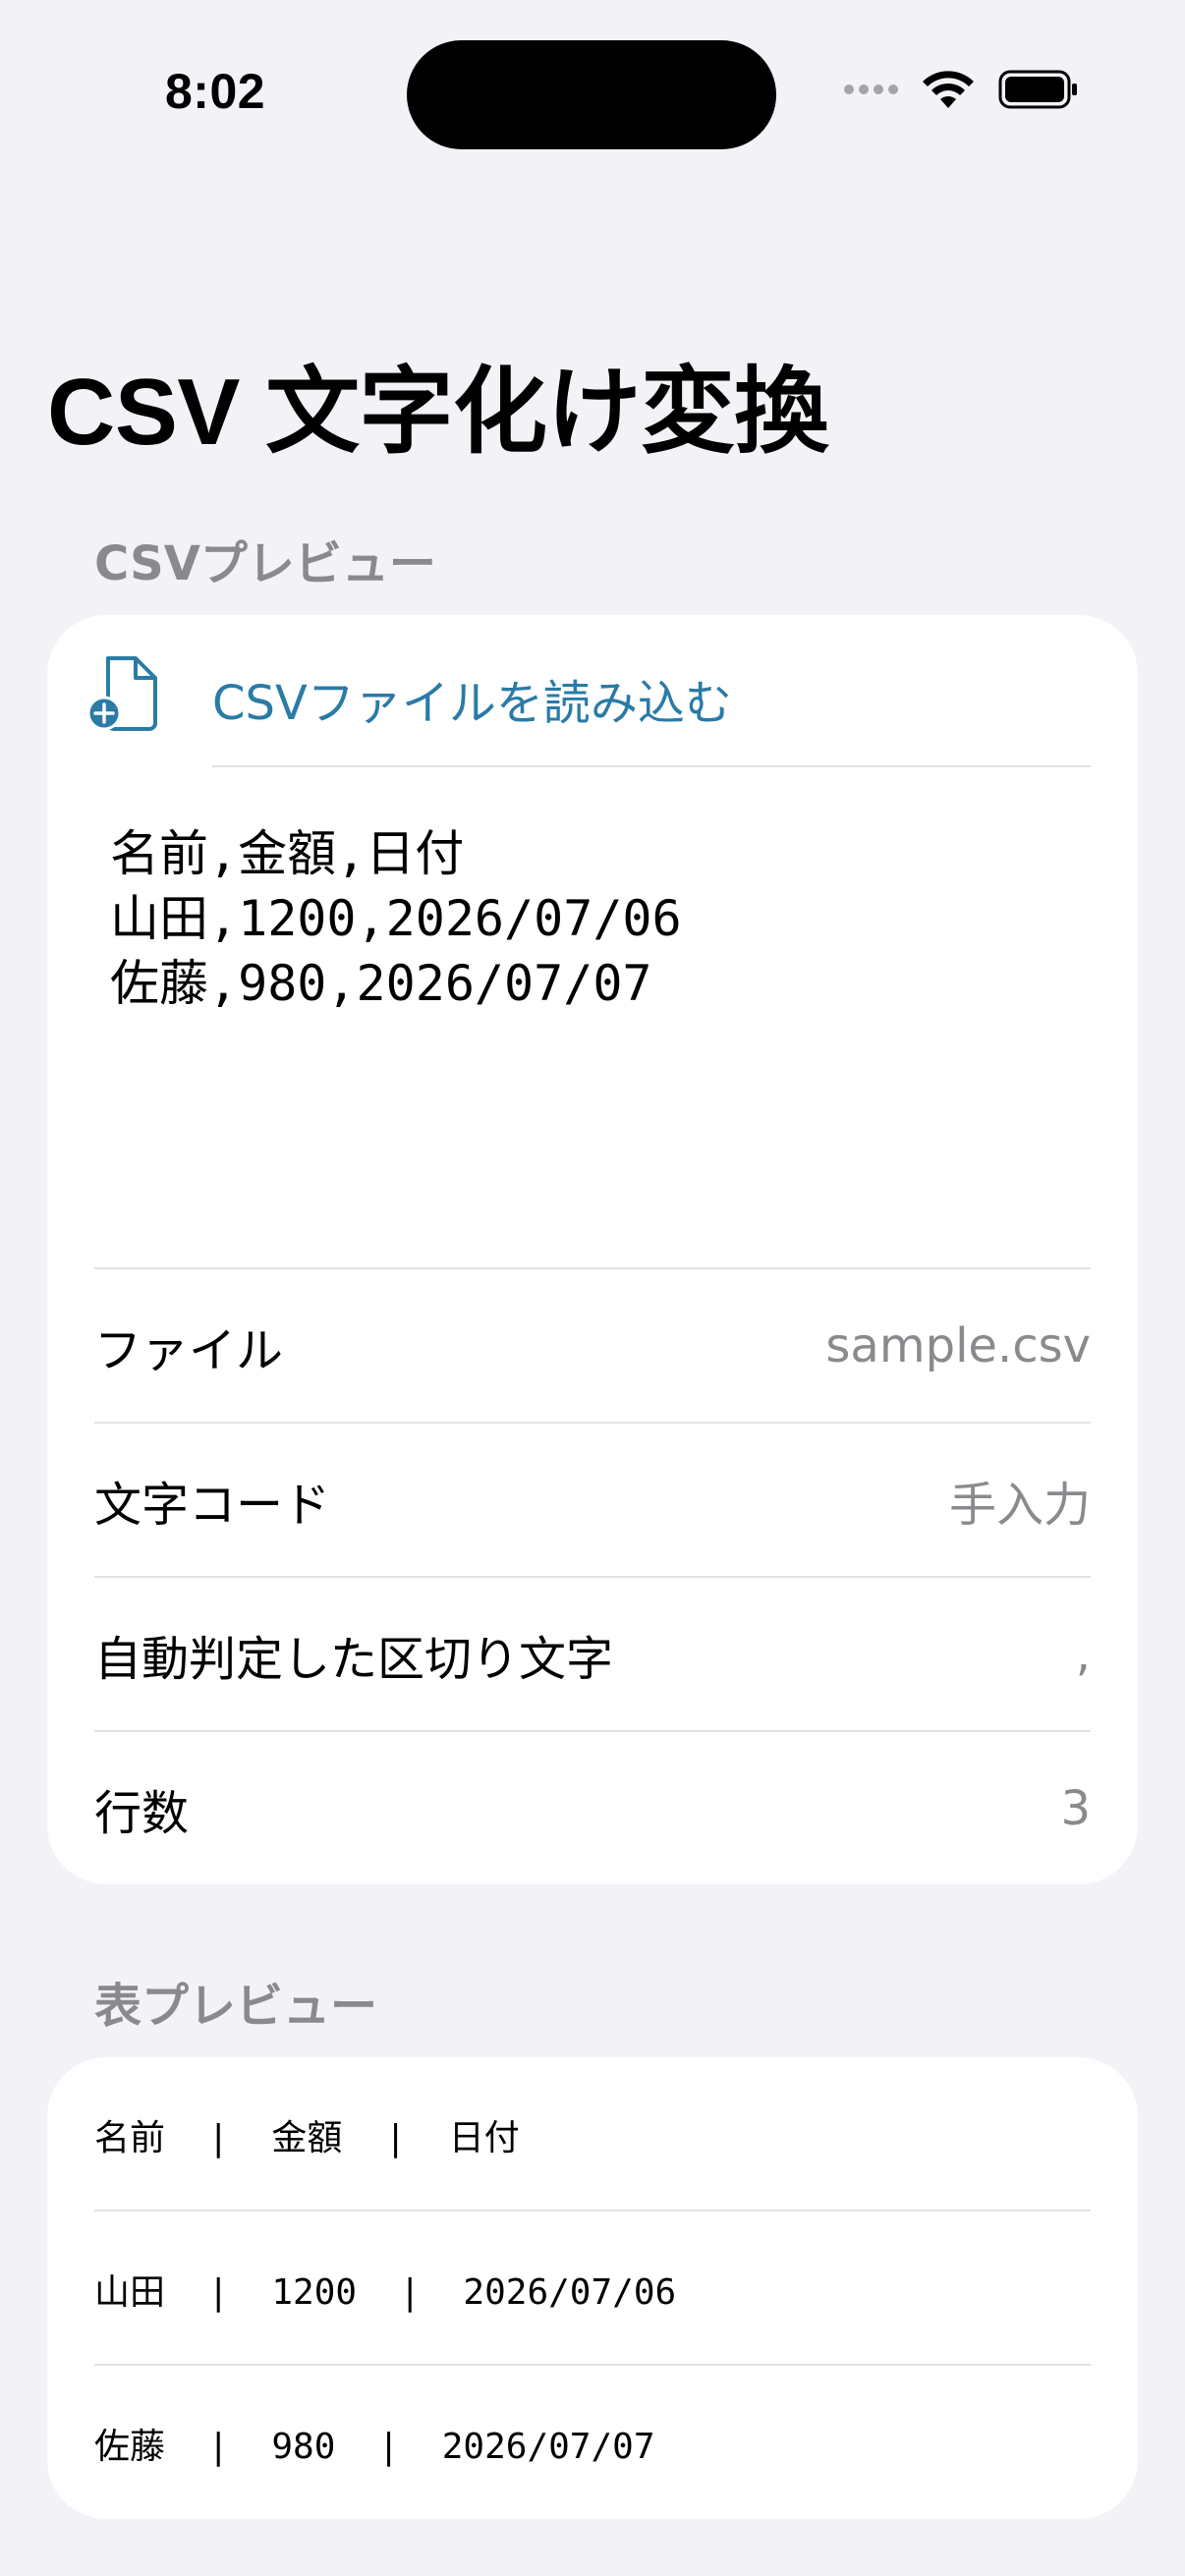 Image resolution: width=1185 pixels, height=2576 pixels. Describe the element at coordinates (354, 1659) in the screenshot. I see `info-label: 自動判定した区切り文字` at that location.